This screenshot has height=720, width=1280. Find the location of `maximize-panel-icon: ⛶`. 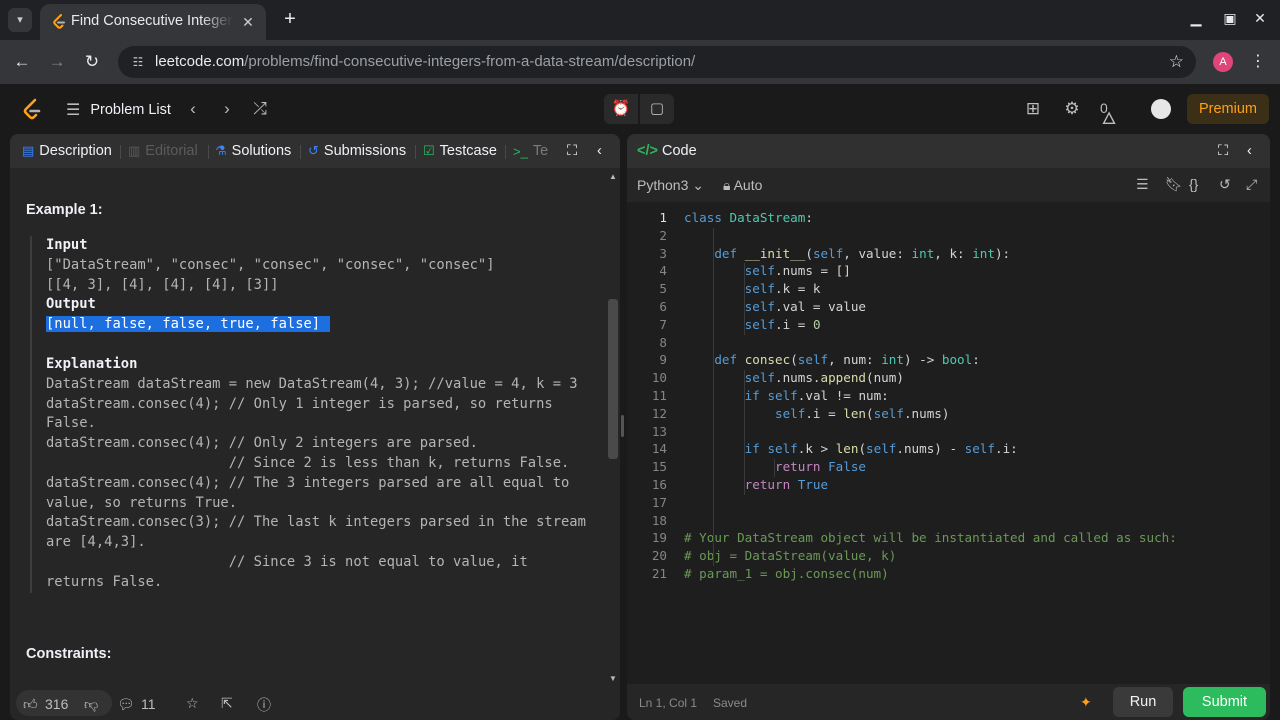

maximize-panel-icon: ⛶ is located at coordinates (572, 151).